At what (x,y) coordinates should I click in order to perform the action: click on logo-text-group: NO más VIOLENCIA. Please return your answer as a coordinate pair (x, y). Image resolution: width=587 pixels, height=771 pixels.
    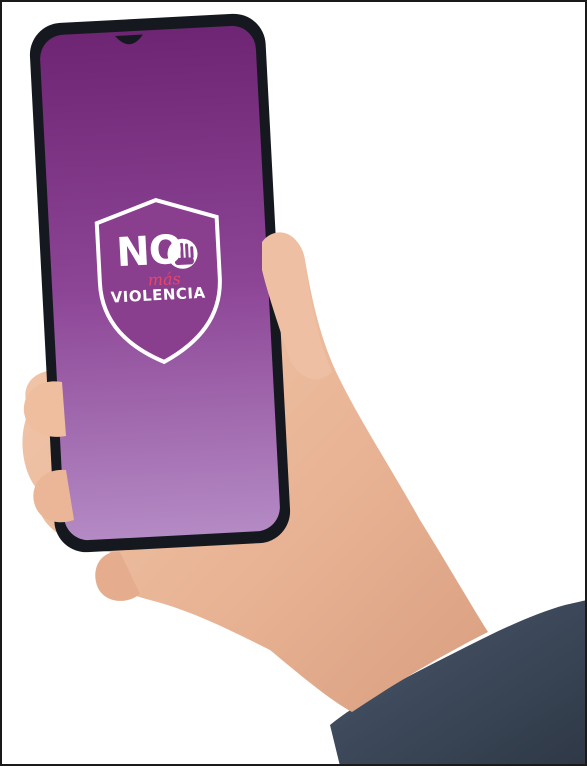
    Looking at the image, I should click on (162, 277).